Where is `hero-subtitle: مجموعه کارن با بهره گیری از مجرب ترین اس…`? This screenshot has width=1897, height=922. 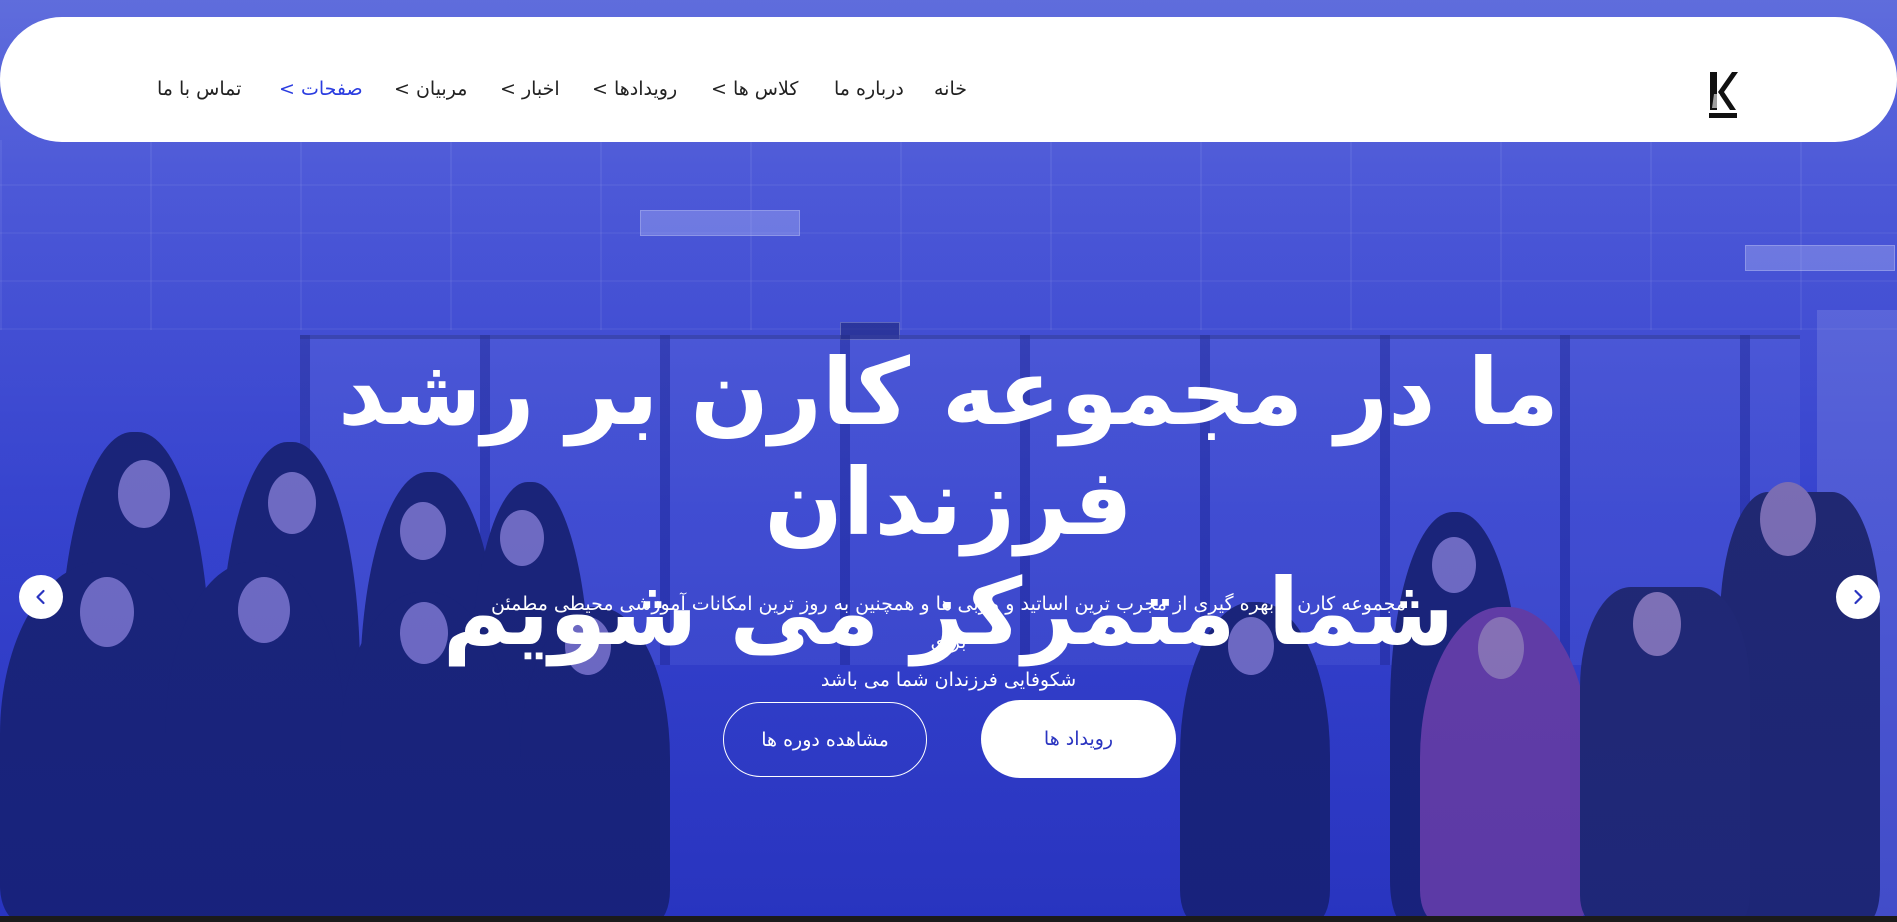 hero-subtitle: مجموعه کارن با بهره گیری از مجرب ترین اس… is located at coordinates (948, 642).